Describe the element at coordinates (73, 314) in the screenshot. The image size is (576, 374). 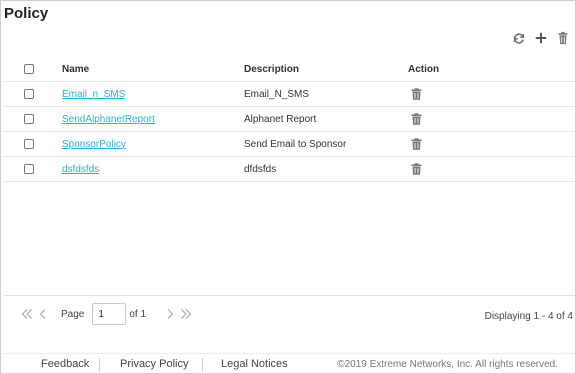
I see `page-label: Page` at that location.